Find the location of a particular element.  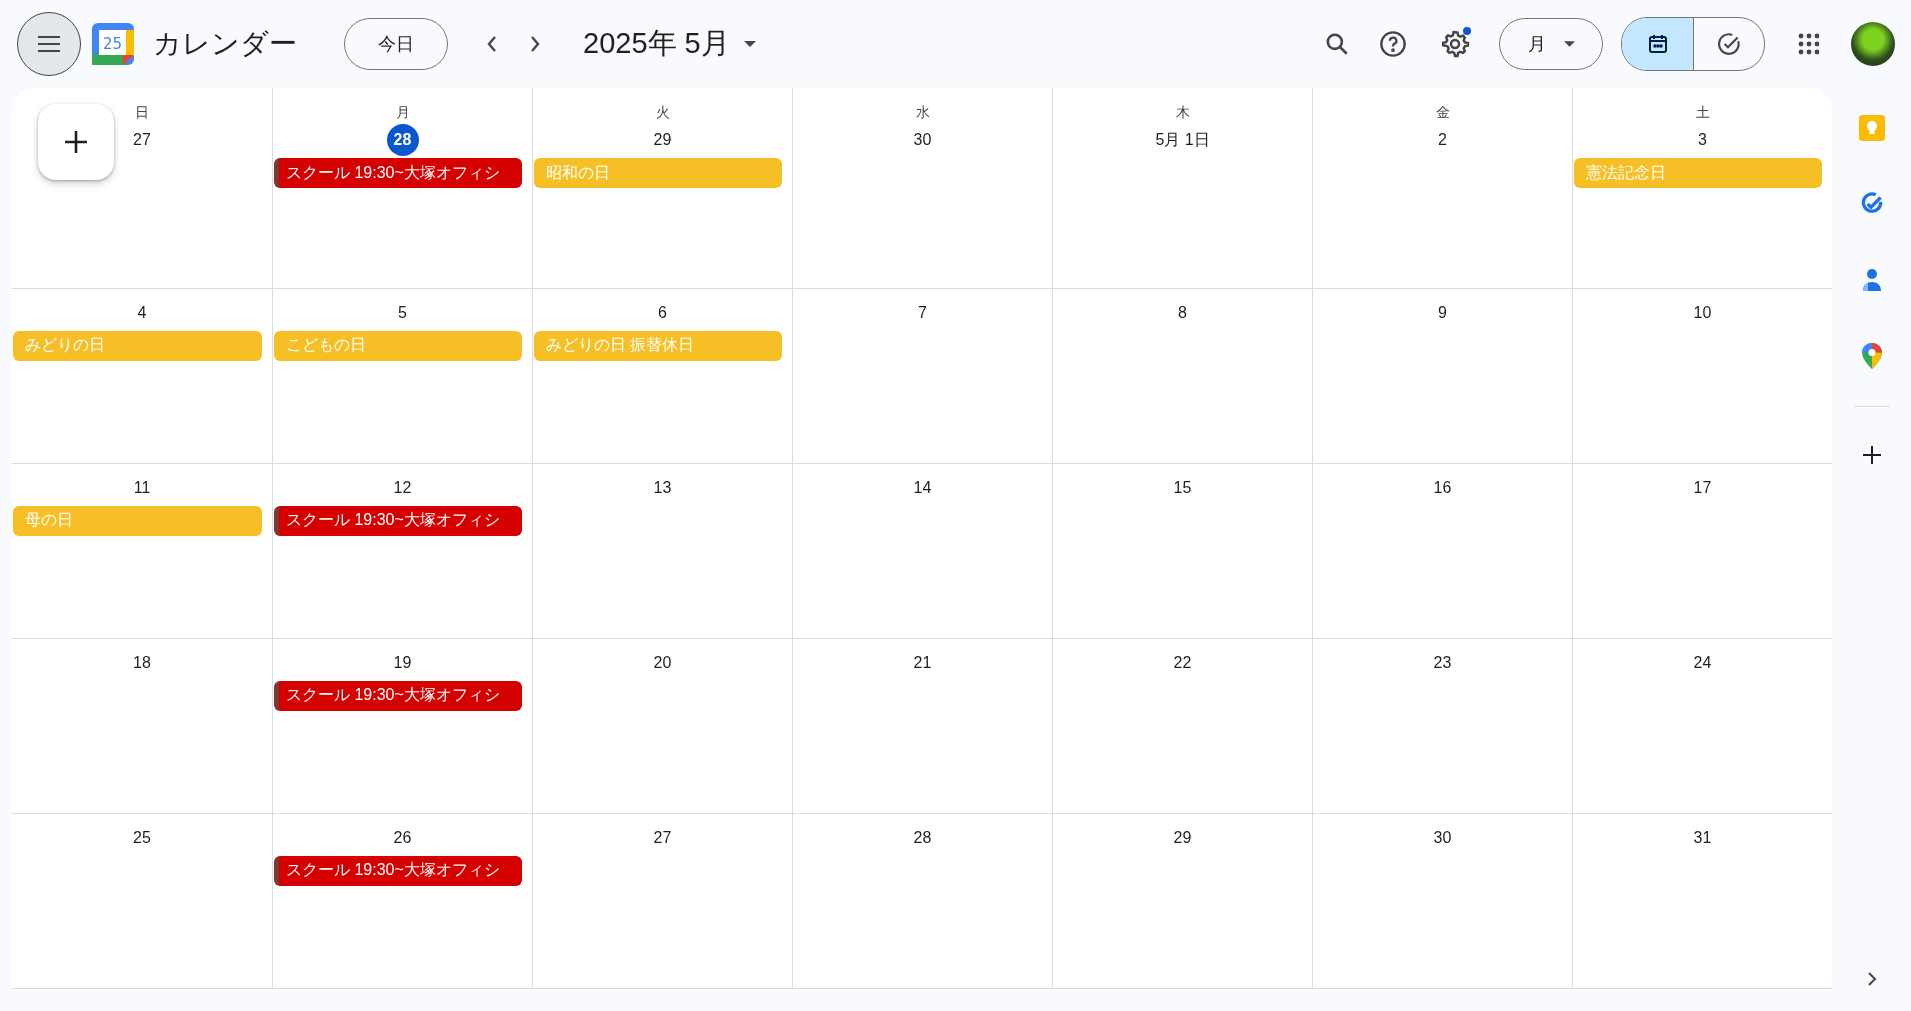

weekday-label: 日 is located at coordinates (142, 112).